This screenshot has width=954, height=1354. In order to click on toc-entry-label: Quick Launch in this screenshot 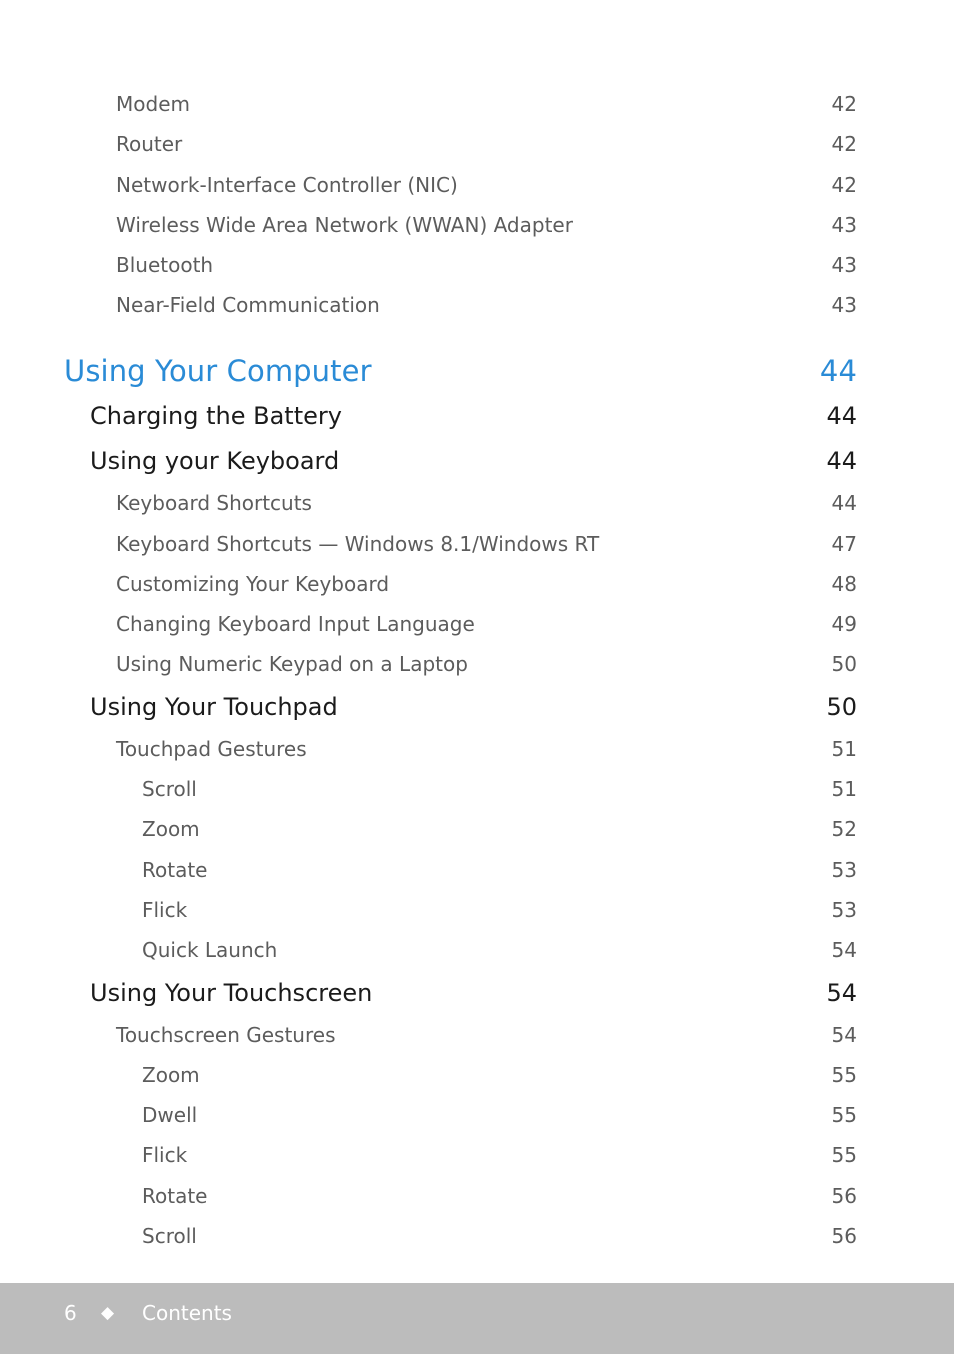, I will do `click(210, 950)`.